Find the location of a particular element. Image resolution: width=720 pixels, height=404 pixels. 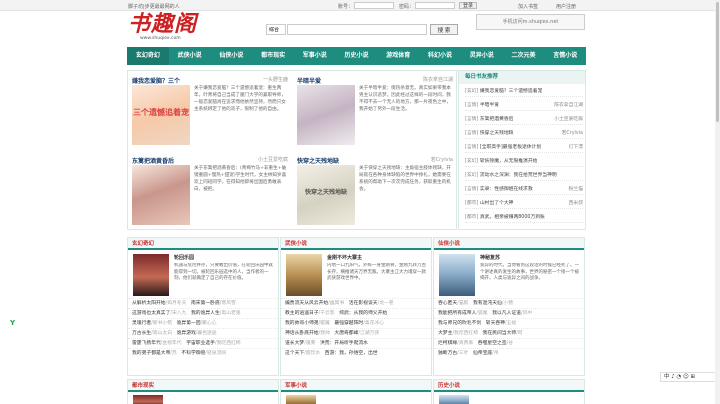

login-button: 登录 is located at coordinates (468, 5).